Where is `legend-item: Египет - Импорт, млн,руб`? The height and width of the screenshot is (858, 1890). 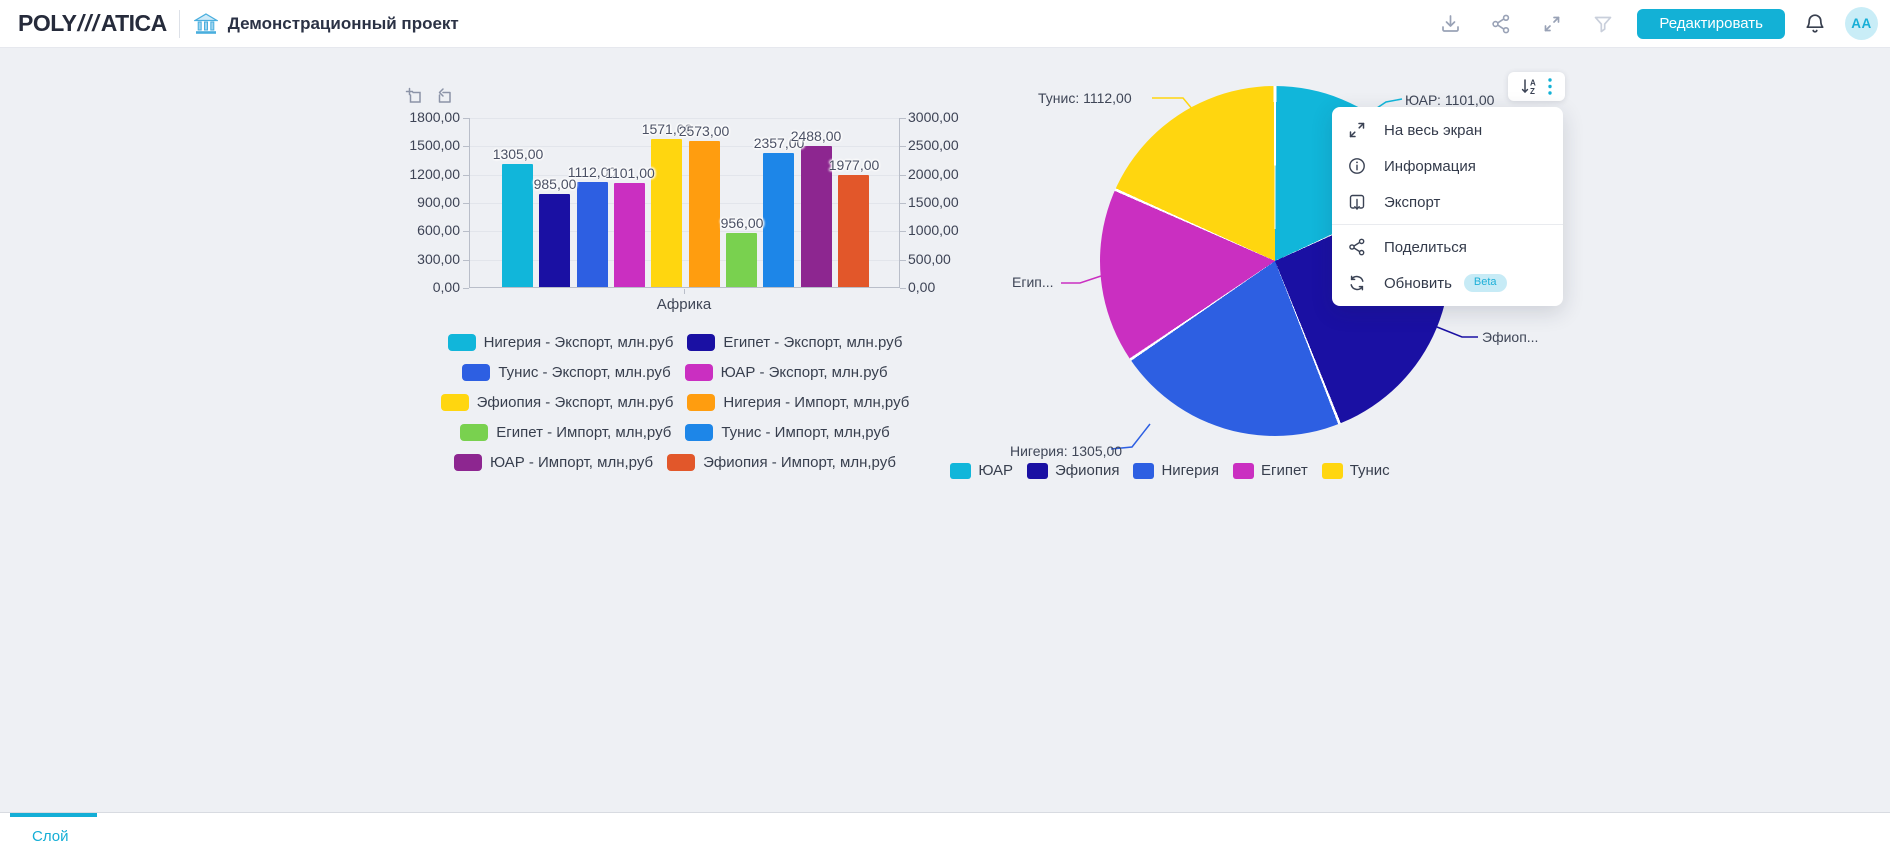 legend-item: Египет - Импорт, млн,руб is located at coordinates (565, 432).